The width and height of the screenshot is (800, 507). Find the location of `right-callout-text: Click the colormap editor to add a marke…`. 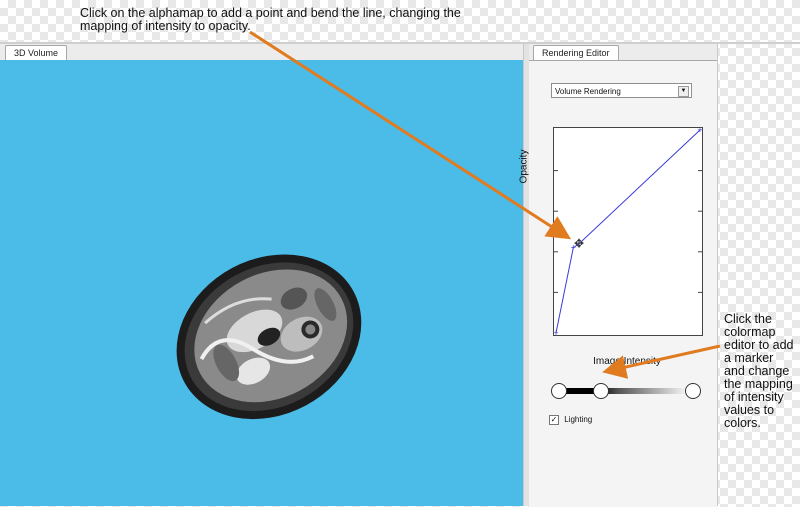

right-callout-text: Click the colormap editor to add a marke… is located at coordinates (759, 371).